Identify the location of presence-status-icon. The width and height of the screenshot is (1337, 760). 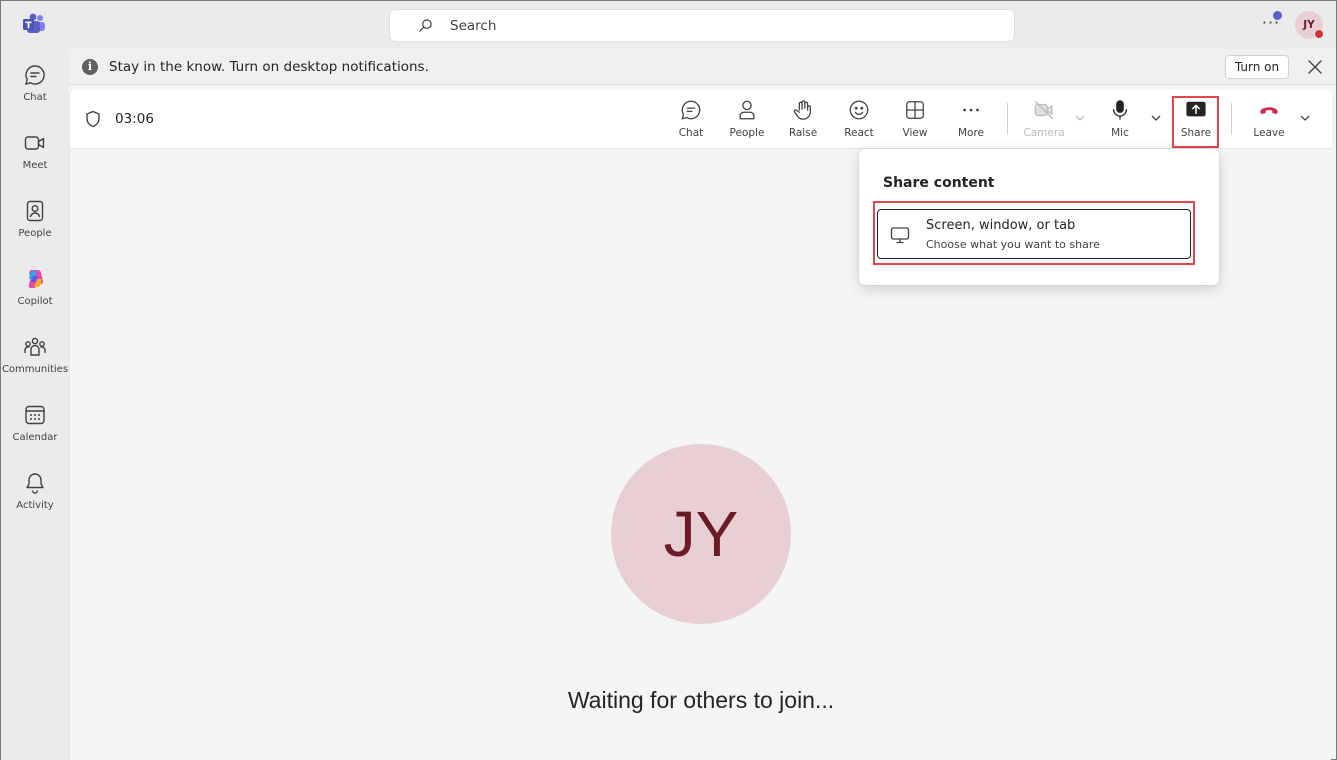
(1319, 34).